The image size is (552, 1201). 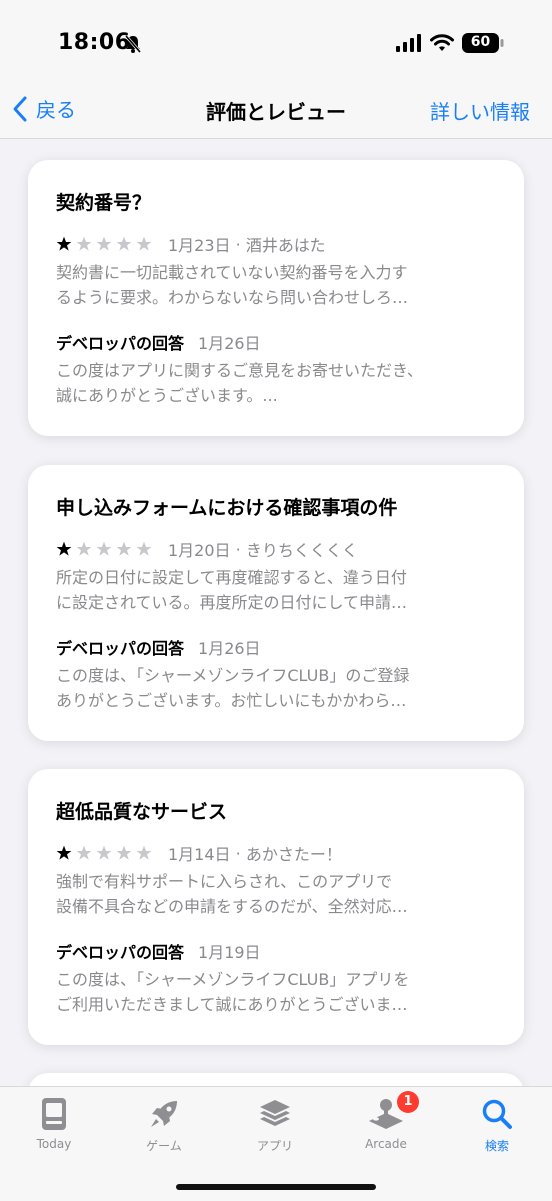 I want to click on tab-label: Arcade, so click(x=386, y=1144).